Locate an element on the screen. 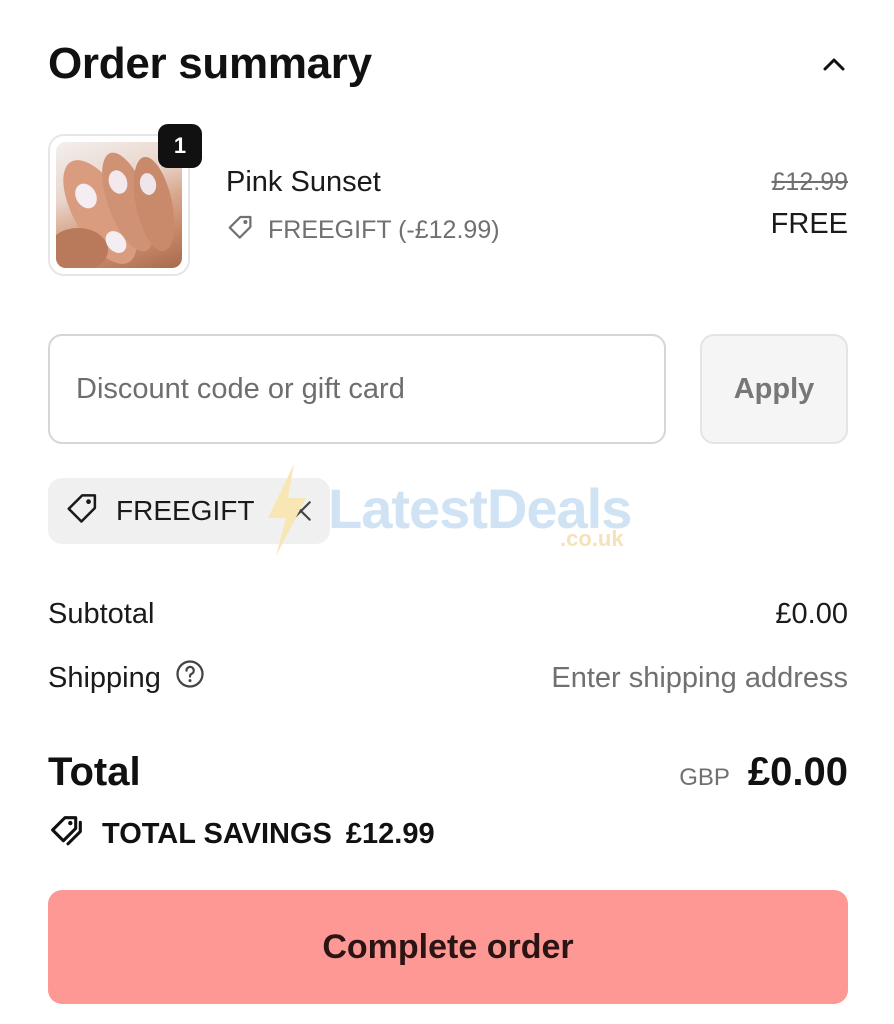 This screenshot has width=894, height=1024. apply-button: Apply is located at coordinates (774, 389).